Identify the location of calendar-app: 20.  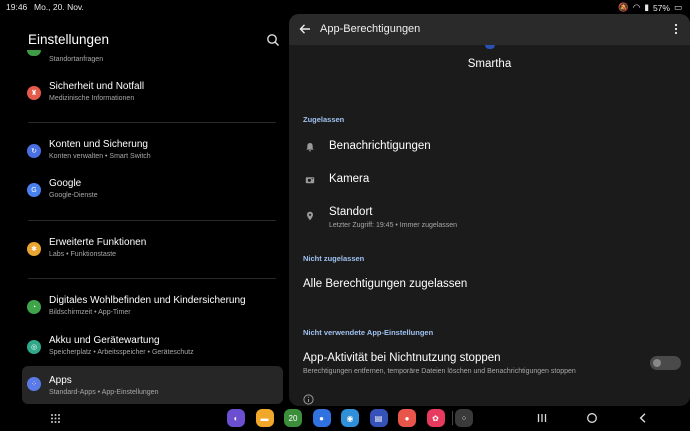
(293, 418).